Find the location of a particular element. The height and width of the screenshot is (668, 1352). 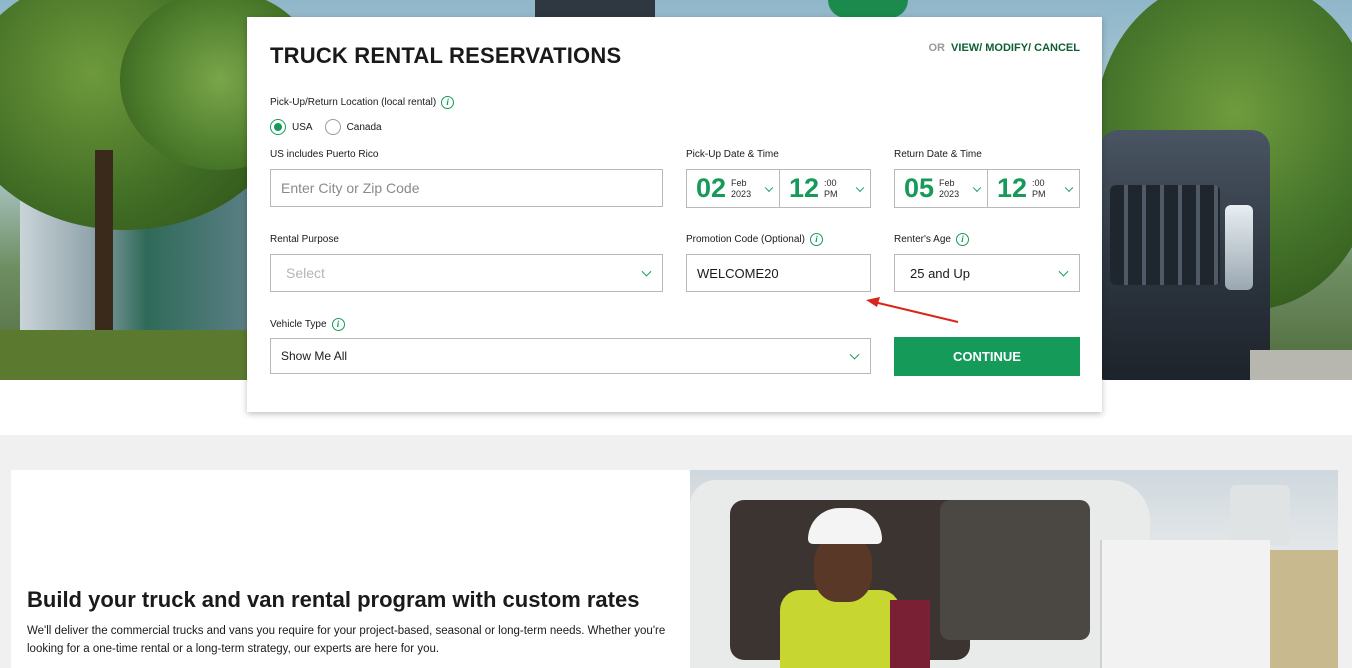

return-date-select: 05 Feb 2023 is located at coordinates (941, 188).